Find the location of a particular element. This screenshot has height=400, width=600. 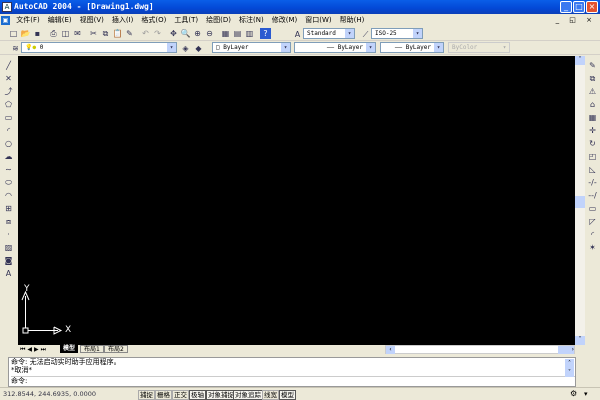

move-icon: ✛ is located at coordinates (592, 130).